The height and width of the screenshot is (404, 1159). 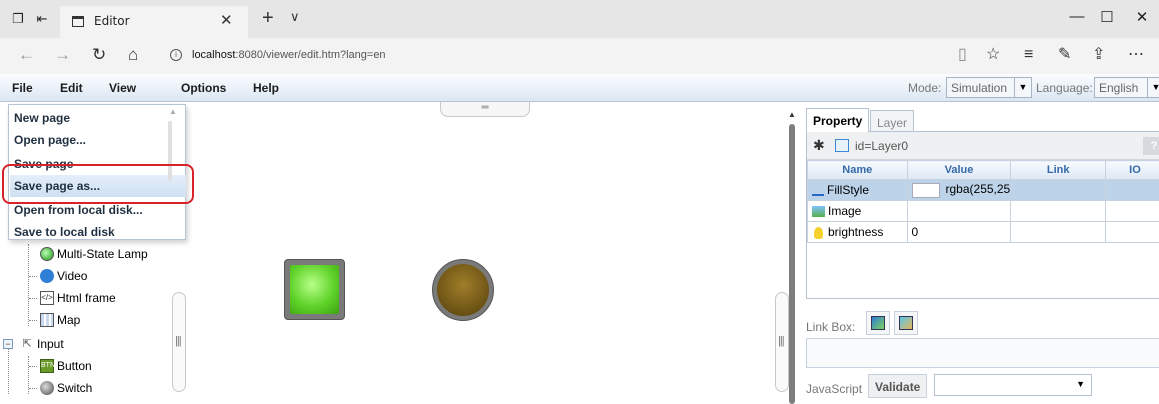 What do you see at coordinates (897, 386) in the screenshot?
I see `validate-button: Validate` at bounding box center [897, 386].